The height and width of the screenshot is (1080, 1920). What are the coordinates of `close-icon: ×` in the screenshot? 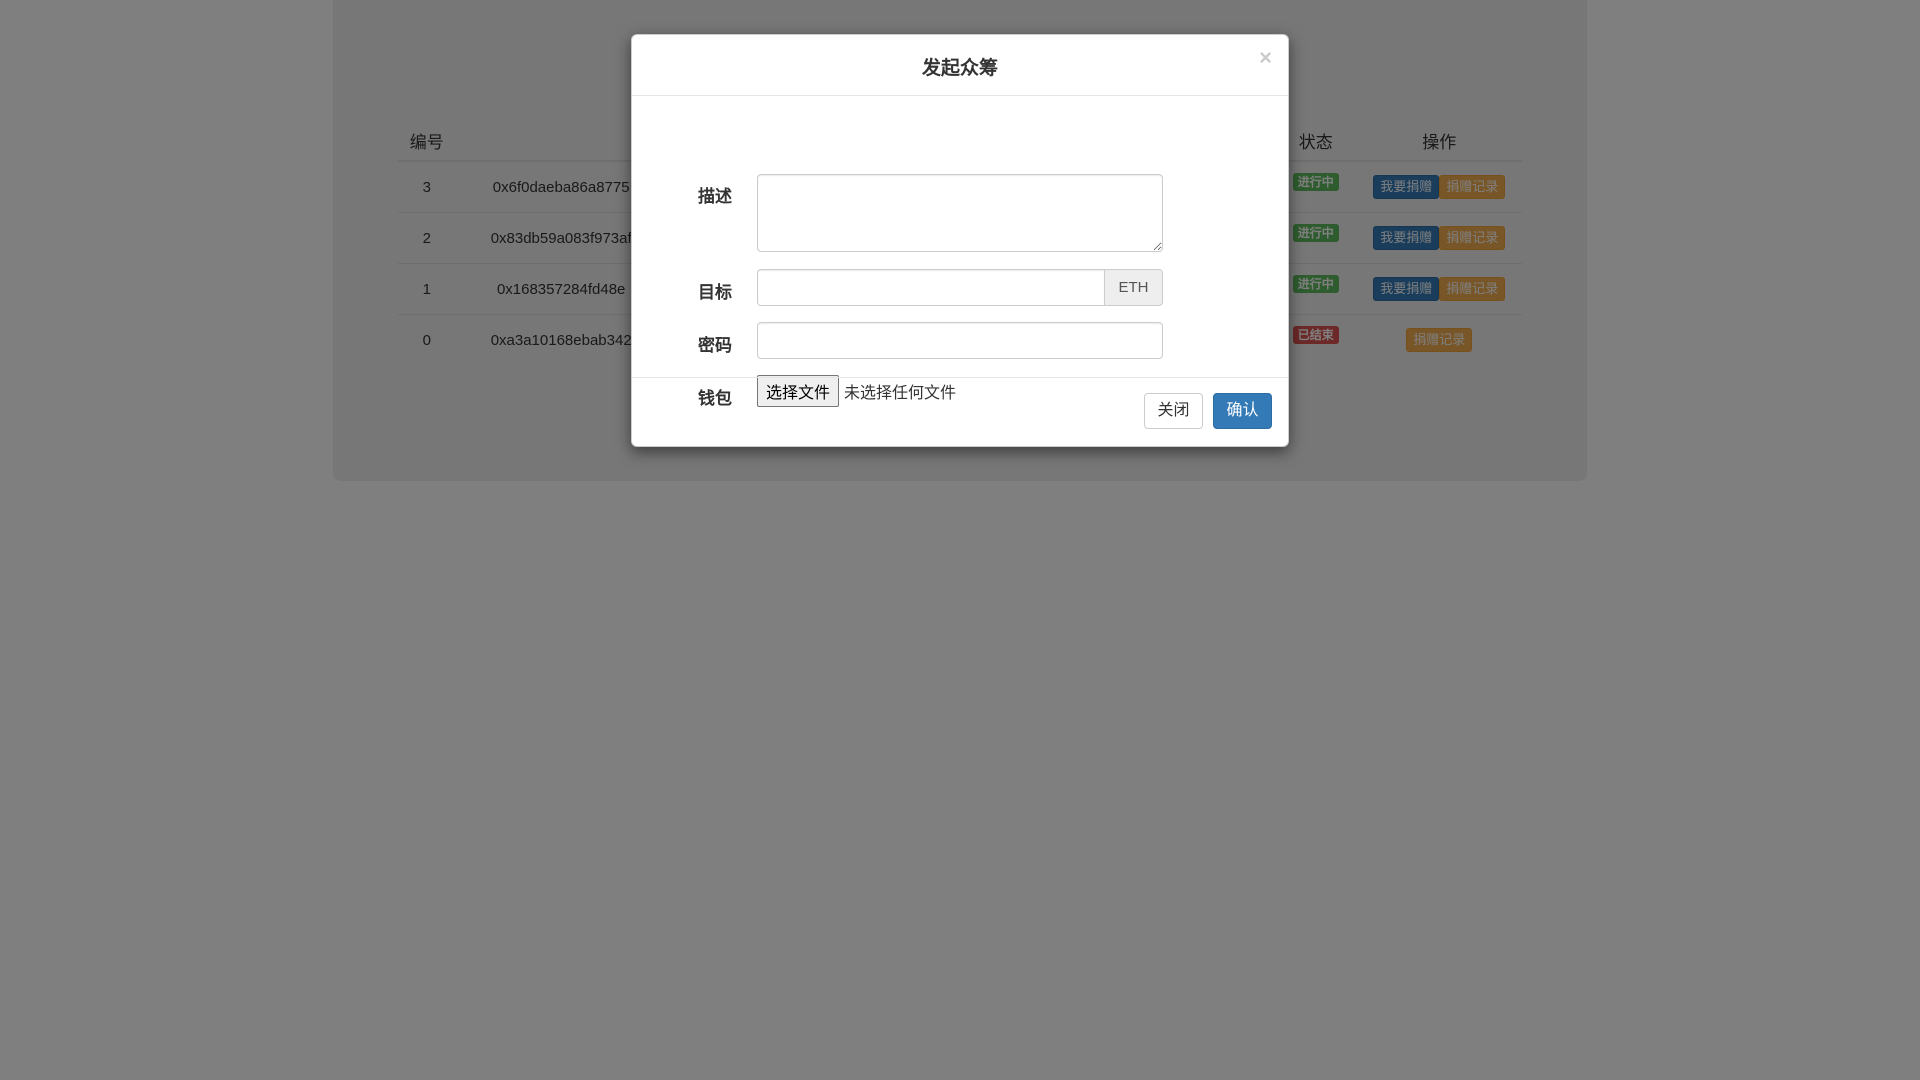 It's located at (1265, 58).